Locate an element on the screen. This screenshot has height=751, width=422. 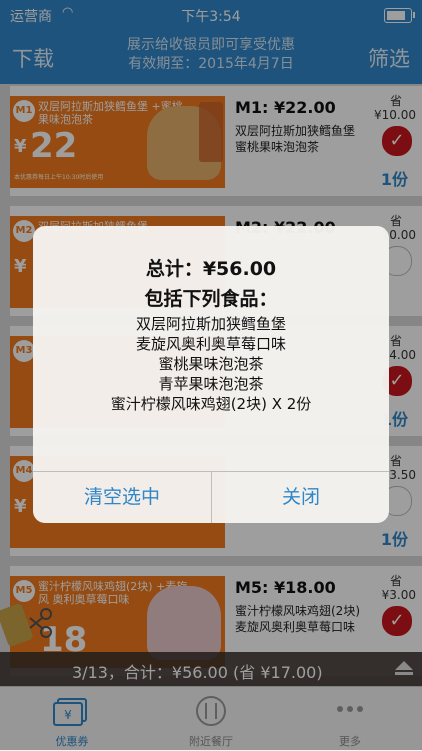
dialog-subtitle: 包括下列食品： is located at coordinates (211, 299).